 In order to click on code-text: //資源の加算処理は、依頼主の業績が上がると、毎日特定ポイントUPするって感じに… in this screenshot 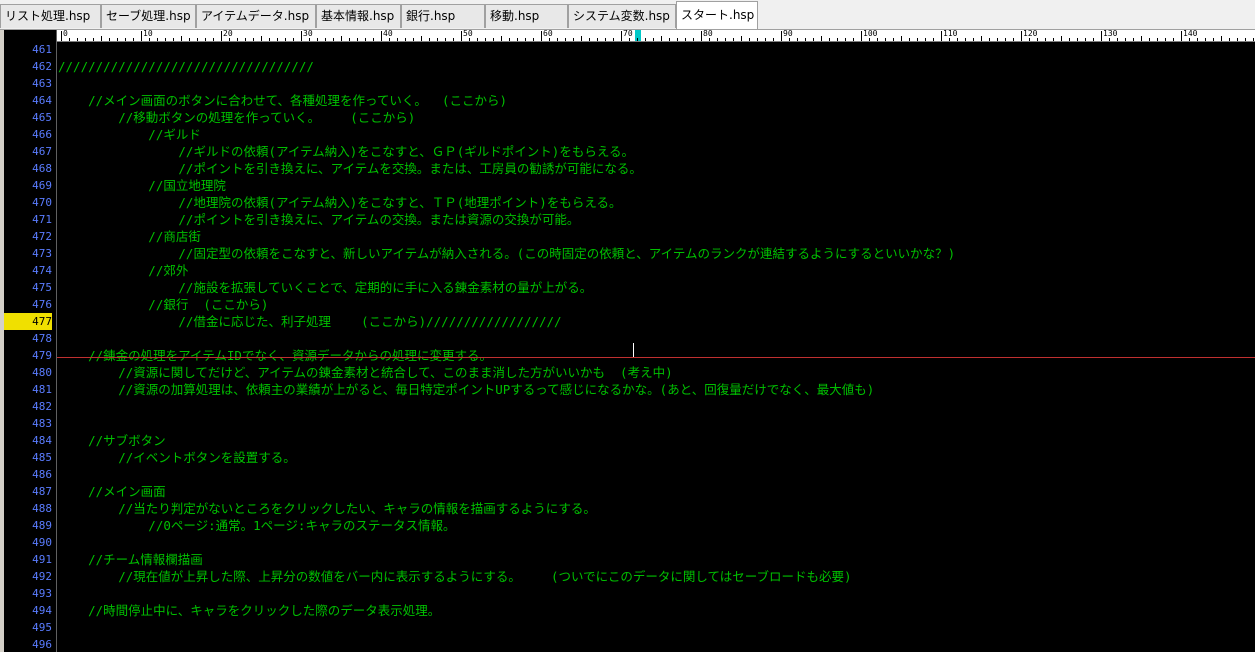, I will do `click(466, 389)`.